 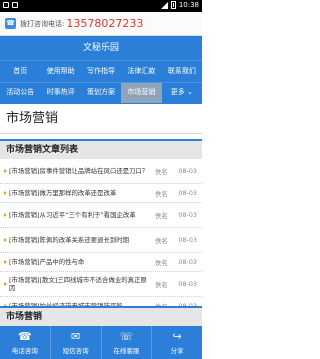 What do you see at coordinates (60, 71) in the screenshot?
I see `nav-help: 使用帮助` at bounding box center [60, 71].